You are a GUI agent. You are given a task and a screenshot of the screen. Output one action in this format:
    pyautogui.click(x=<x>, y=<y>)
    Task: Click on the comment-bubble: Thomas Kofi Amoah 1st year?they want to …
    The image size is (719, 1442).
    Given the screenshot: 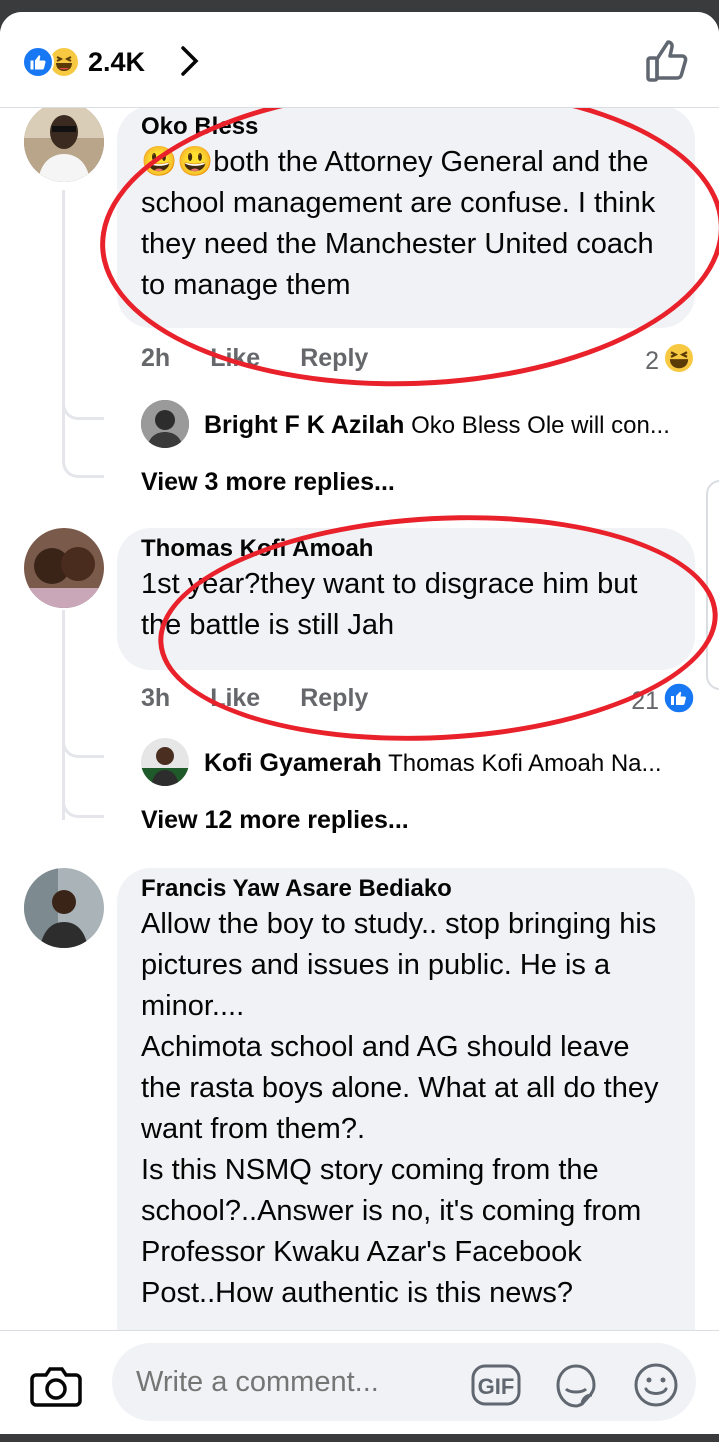 What is the action you would take?
    pyautogui.click(x=406, y=599)
    